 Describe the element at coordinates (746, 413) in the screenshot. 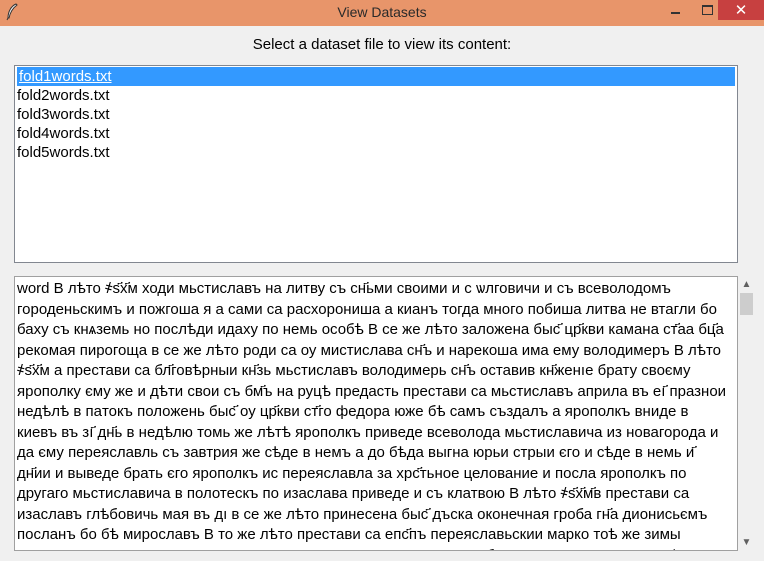

I see `content-scrollbar: ▲ ▼` at that location.